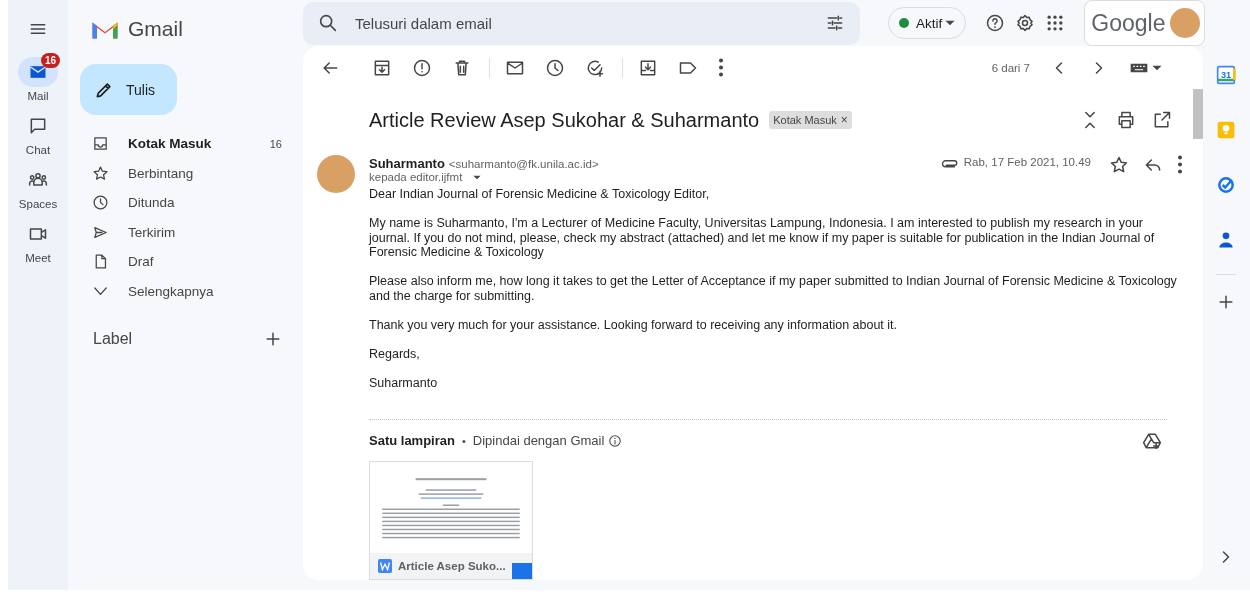 The height and width of the screenshot is (592, 1250). I want to click on email-paragraph: Regards,, so click(395, 353).